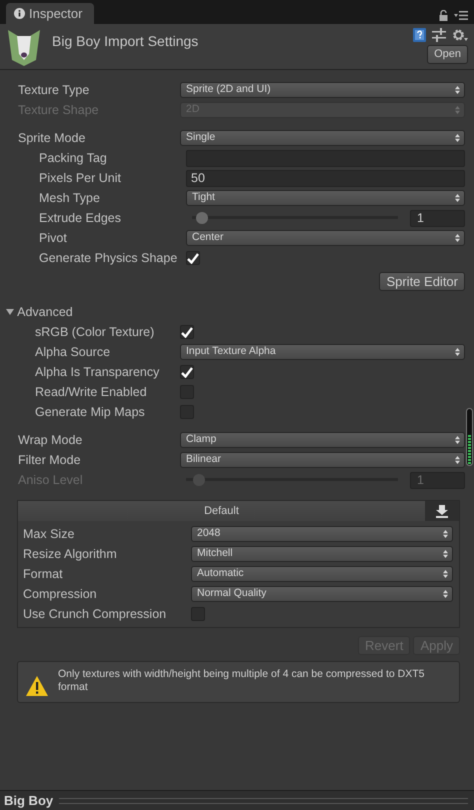 Image resolution: width=474 pixels, height=810 pixels. Describe the element at coordinates (322, 460) in the screenshot. I see `dropdown: Bilinear` at that location.